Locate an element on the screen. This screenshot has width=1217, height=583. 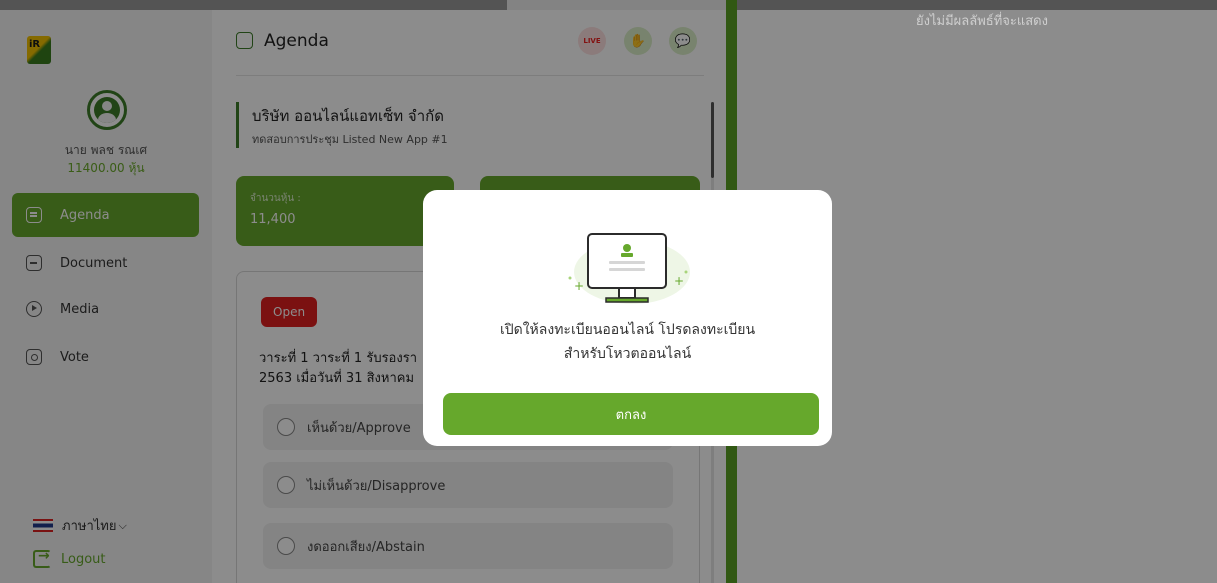
modal-message: สำหรับโหวตออนไลน์ is located at coordinates (627, 354).